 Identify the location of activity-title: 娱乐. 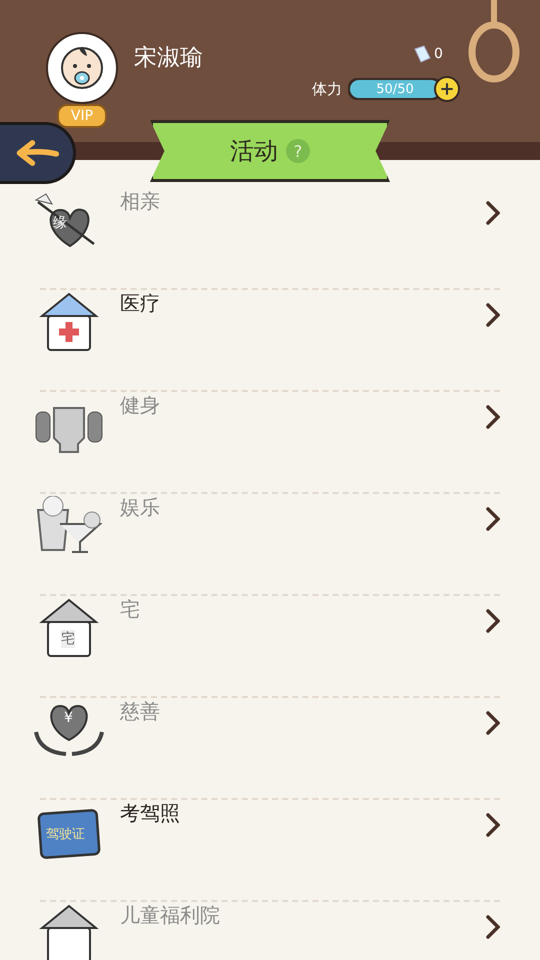
(140, 507).